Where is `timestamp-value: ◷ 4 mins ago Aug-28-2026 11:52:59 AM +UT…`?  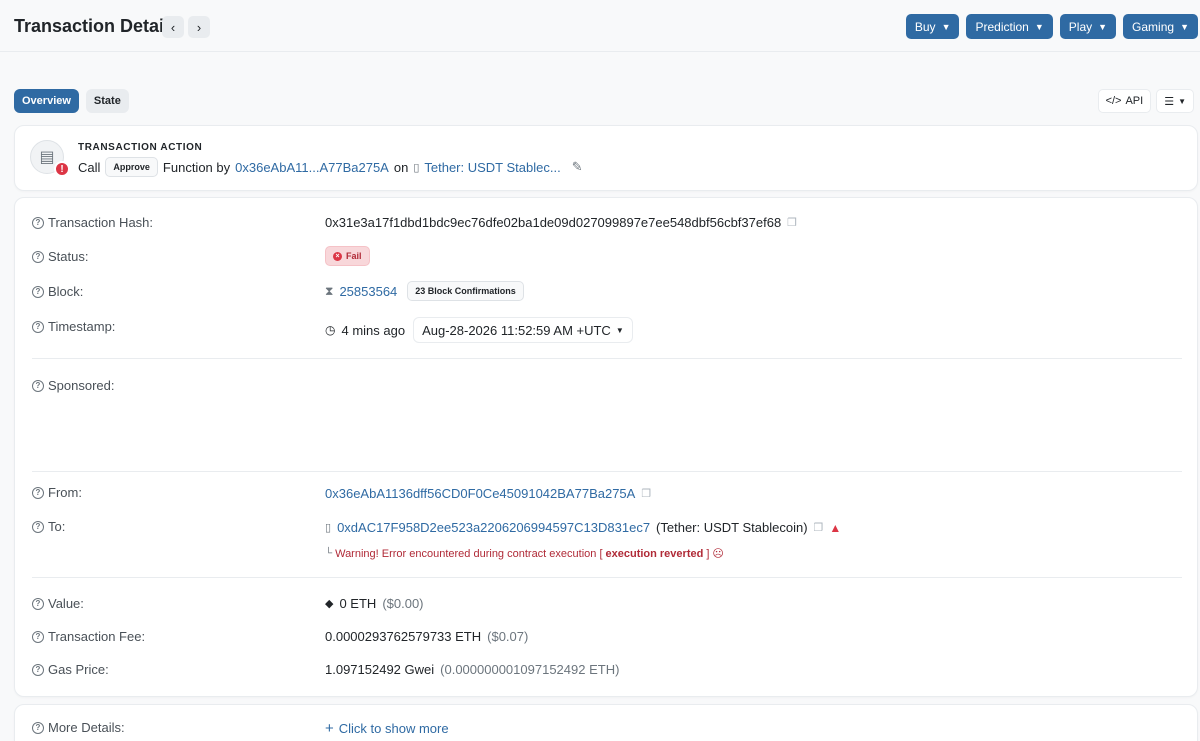
timestamp-value: ◷ 4 mins ago Aug-28-2026 11:52:59 AM +UT… is located at coordinates (479, 330).